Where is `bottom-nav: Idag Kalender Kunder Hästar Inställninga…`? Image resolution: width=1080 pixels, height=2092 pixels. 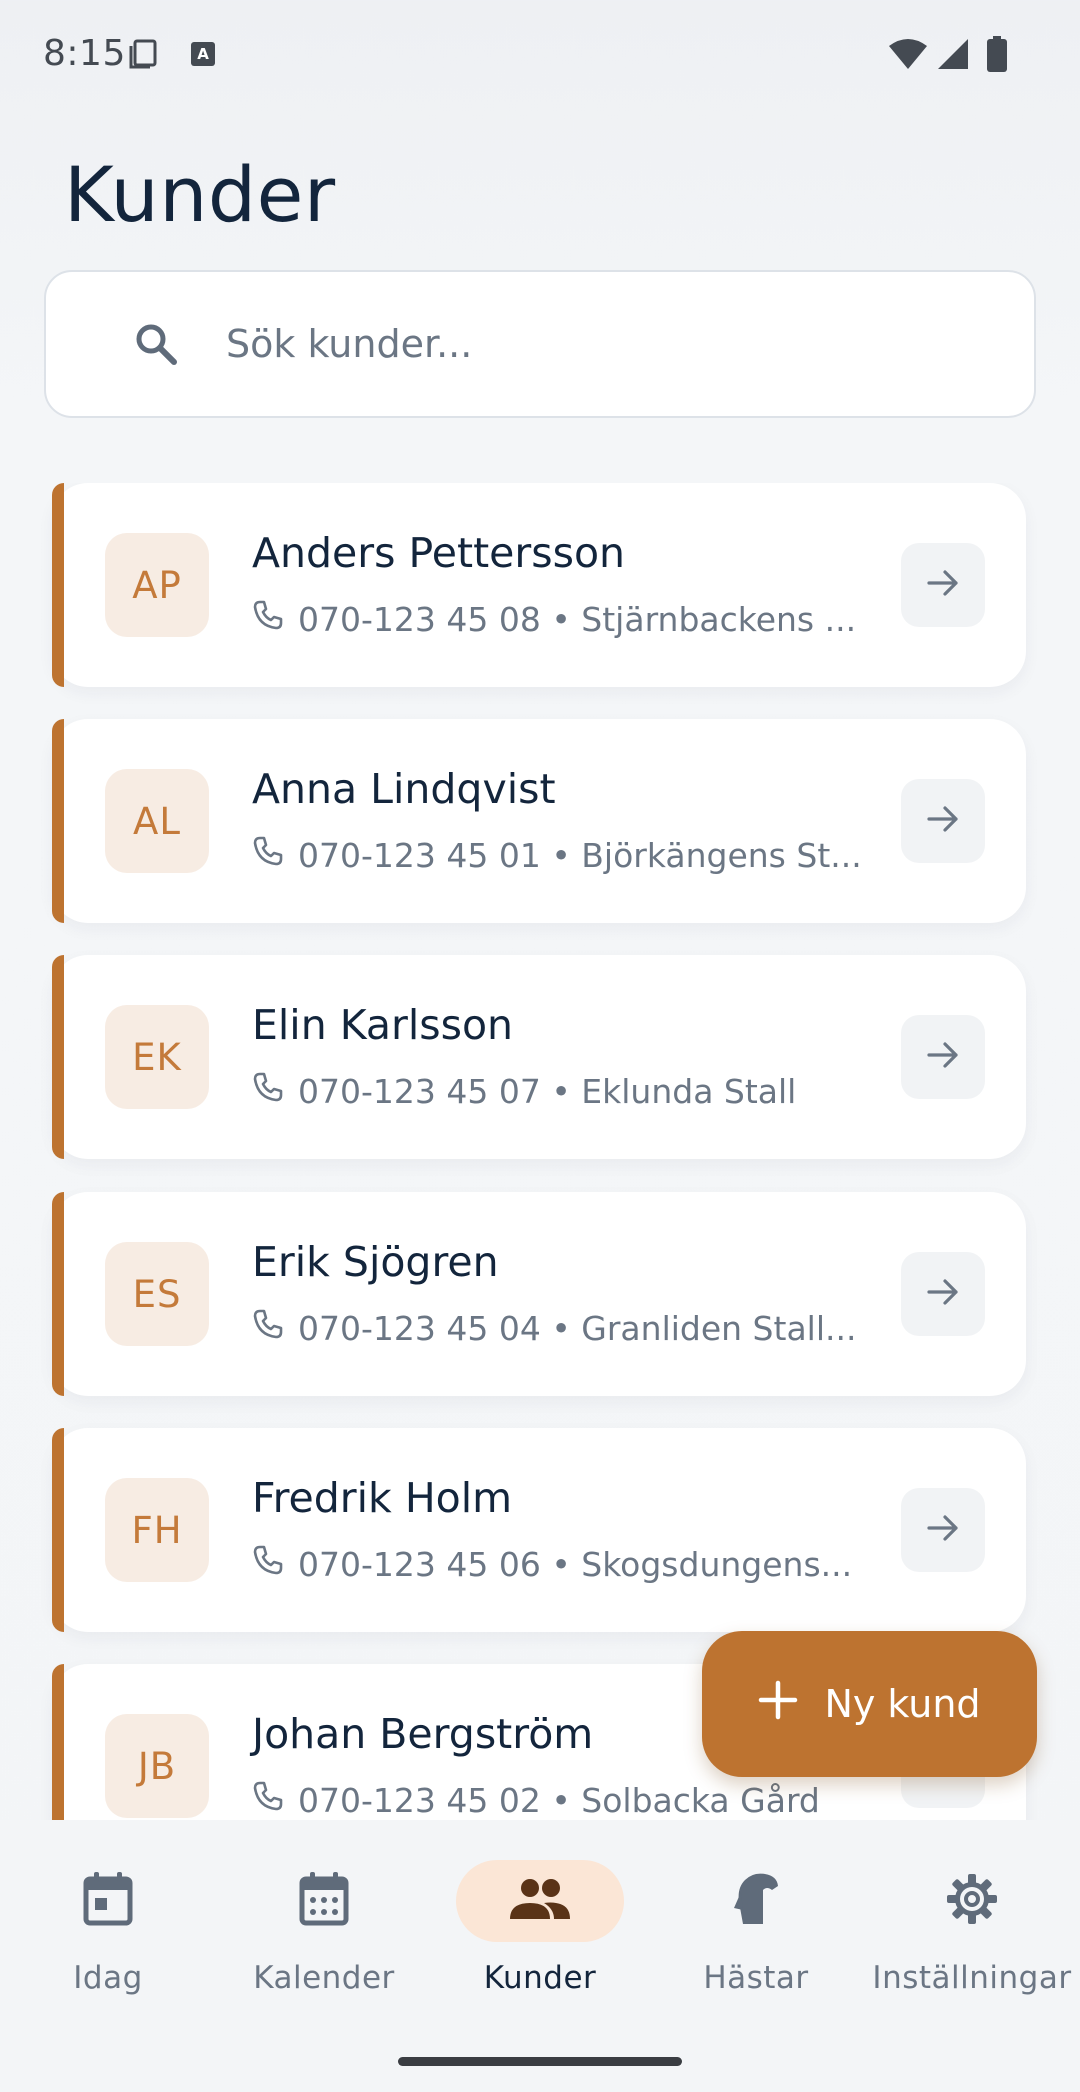 bottom-nav: Idag Kalender Kunder Hästar Inställninga… is located at coordinates (540, 1956).